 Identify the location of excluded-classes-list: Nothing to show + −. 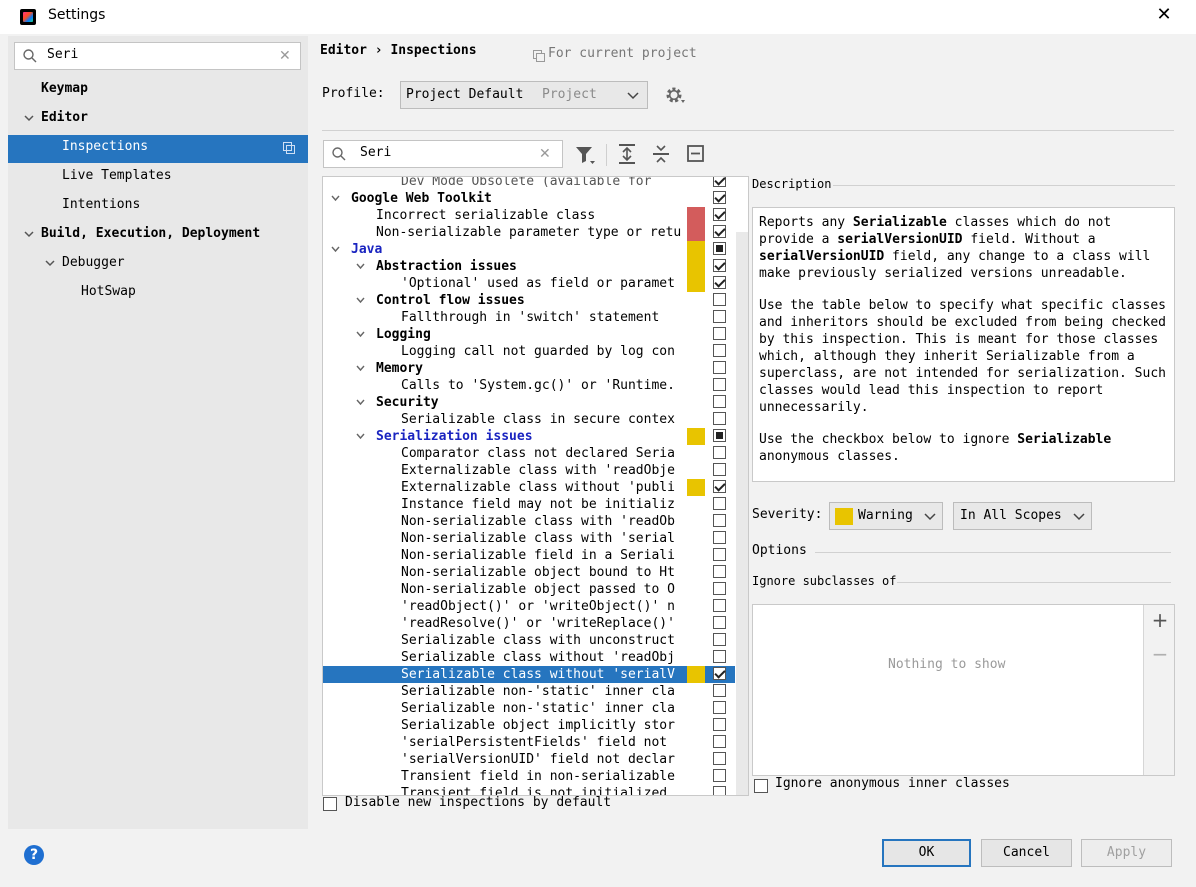
(963, 690).